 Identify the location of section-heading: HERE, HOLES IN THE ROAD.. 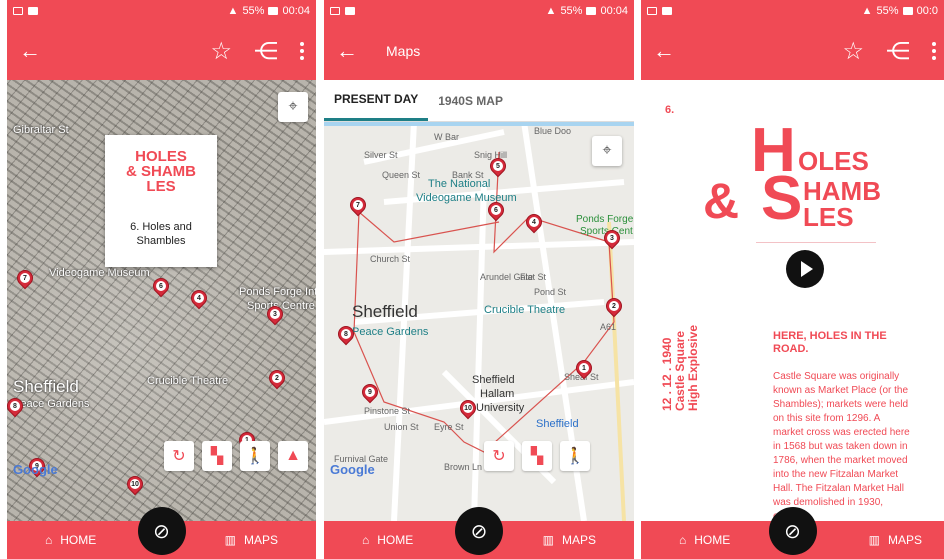
(830, 343).